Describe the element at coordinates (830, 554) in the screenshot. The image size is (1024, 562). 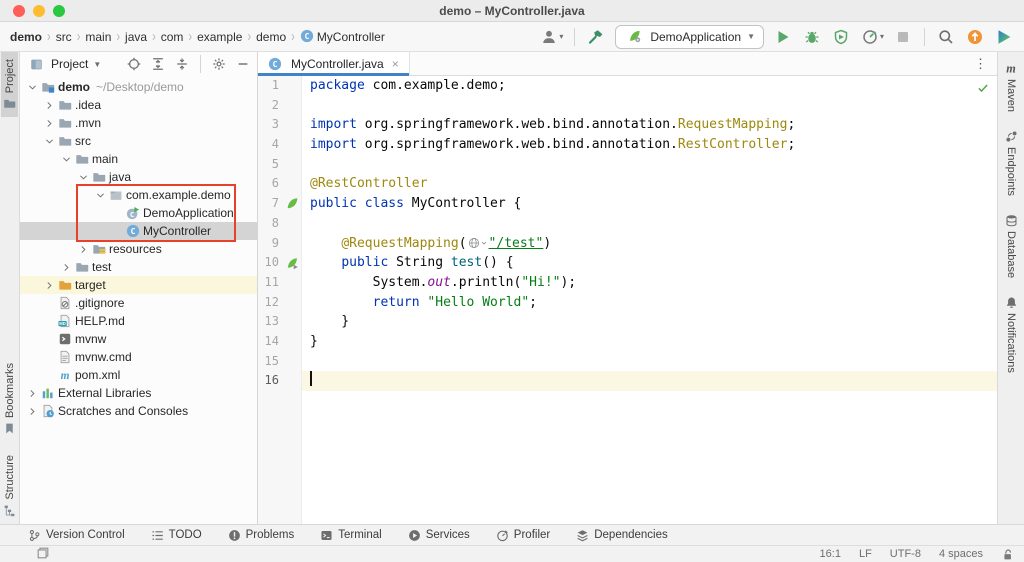
I see `status-caret-position: 16:1` at that location.